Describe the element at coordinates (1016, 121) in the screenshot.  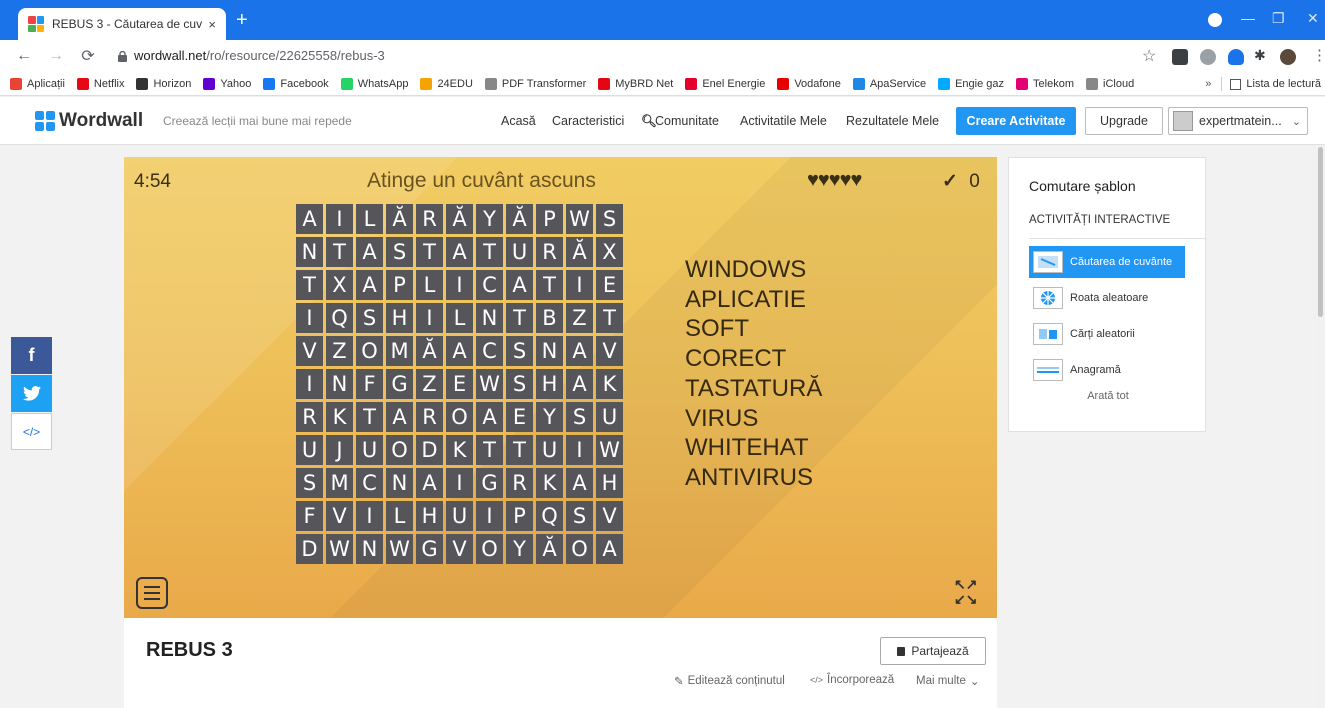
I see `create-activity-button: Creare Activitate` at that location.